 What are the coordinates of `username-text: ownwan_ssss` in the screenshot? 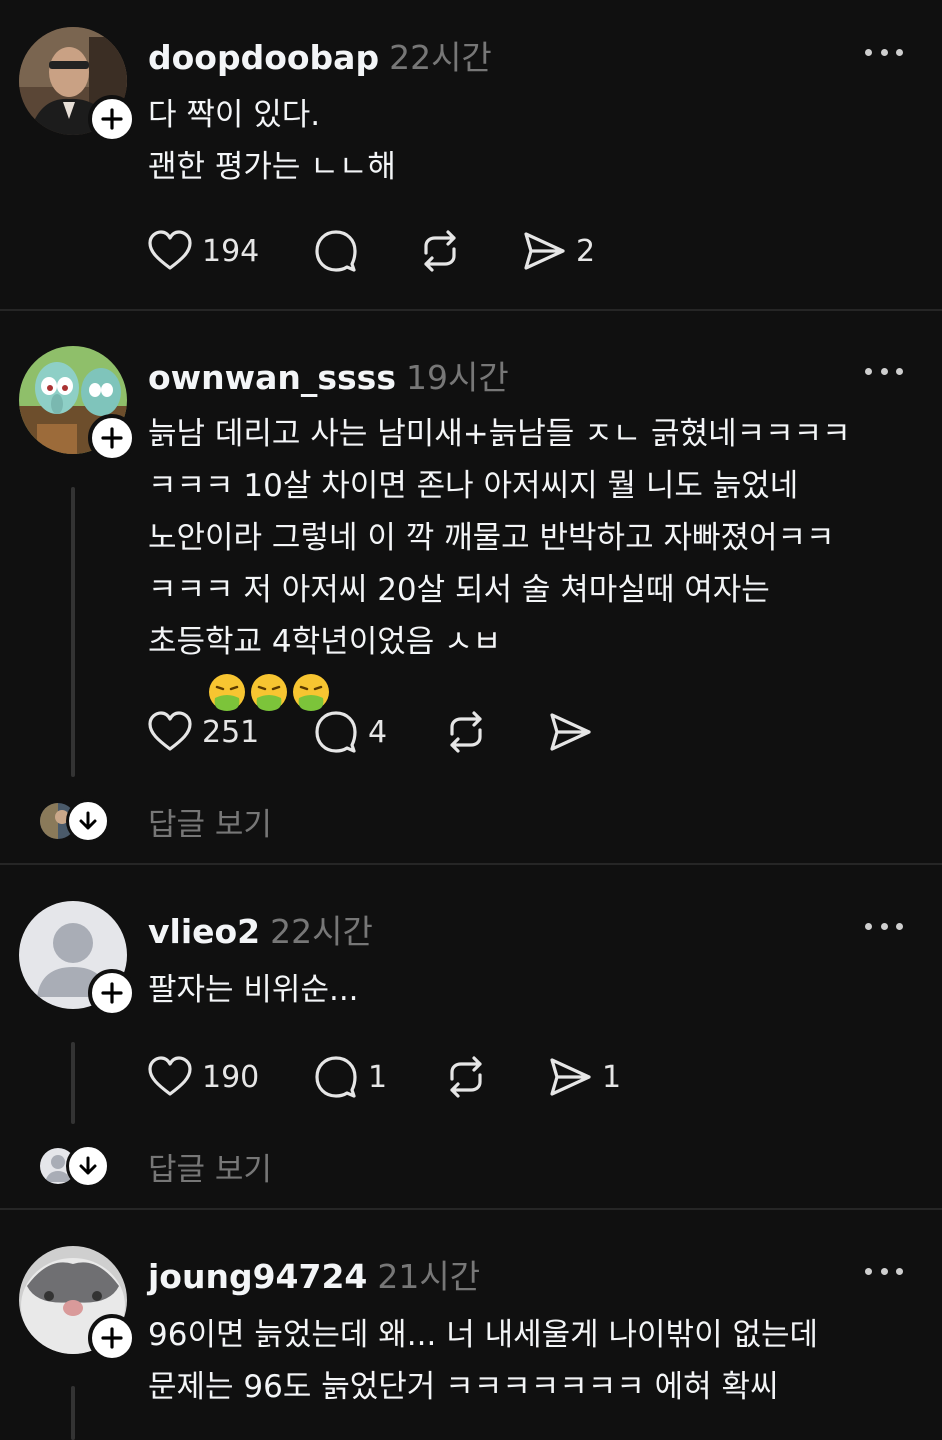 It's located at (272, 377).